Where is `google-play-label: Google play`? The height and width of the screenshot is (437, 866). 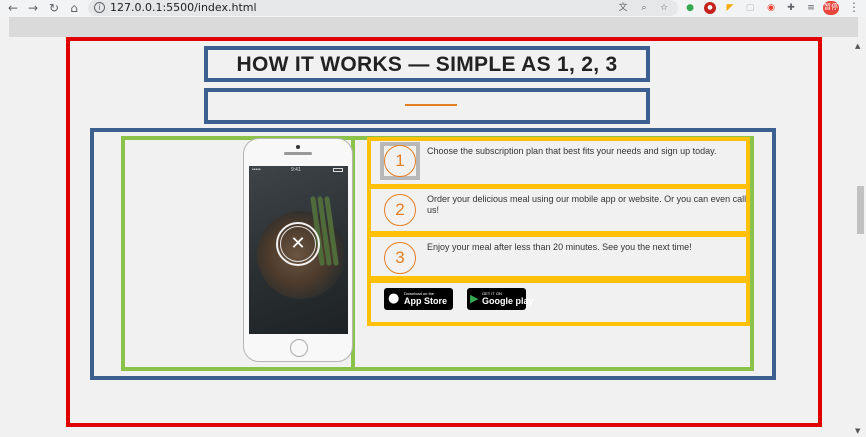
google-play-label: Google play is located at coordinates (508, 301).